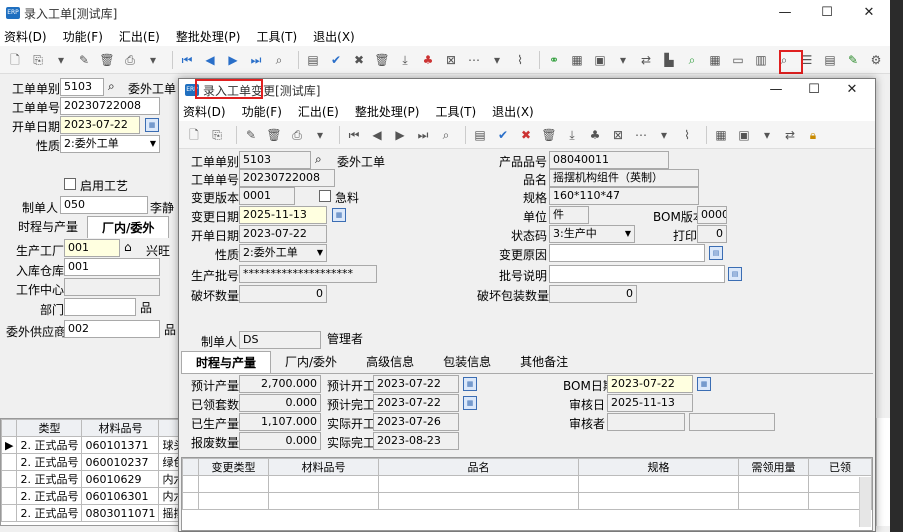 This screenshot has height=532, width=903. Describe the element at coordinates (112, 287) in the screenshot. I see `workcenter-field` at that location.